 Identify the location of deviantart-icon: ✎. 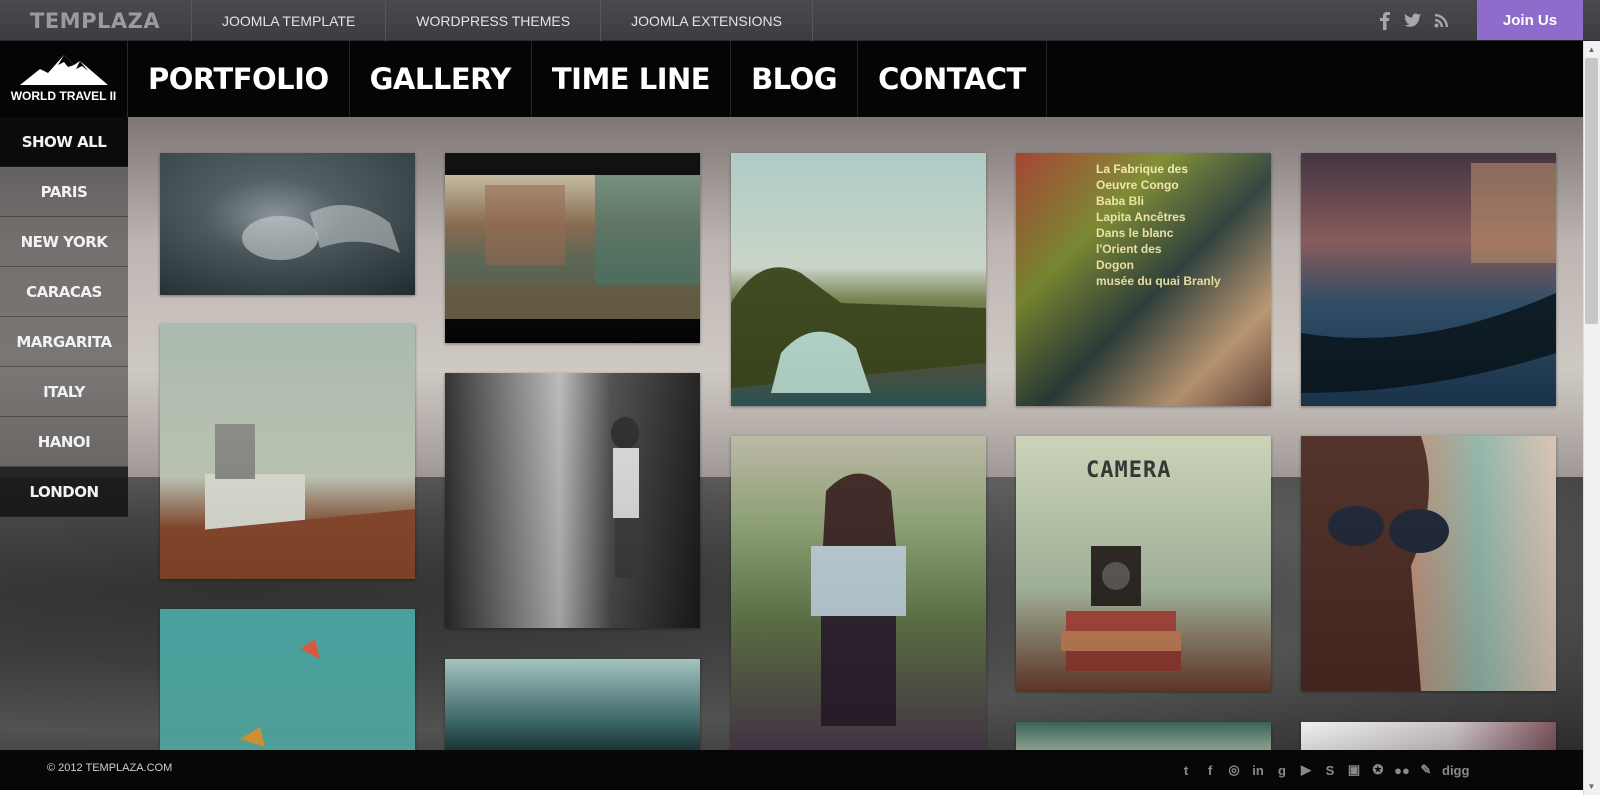
(1426, 770).